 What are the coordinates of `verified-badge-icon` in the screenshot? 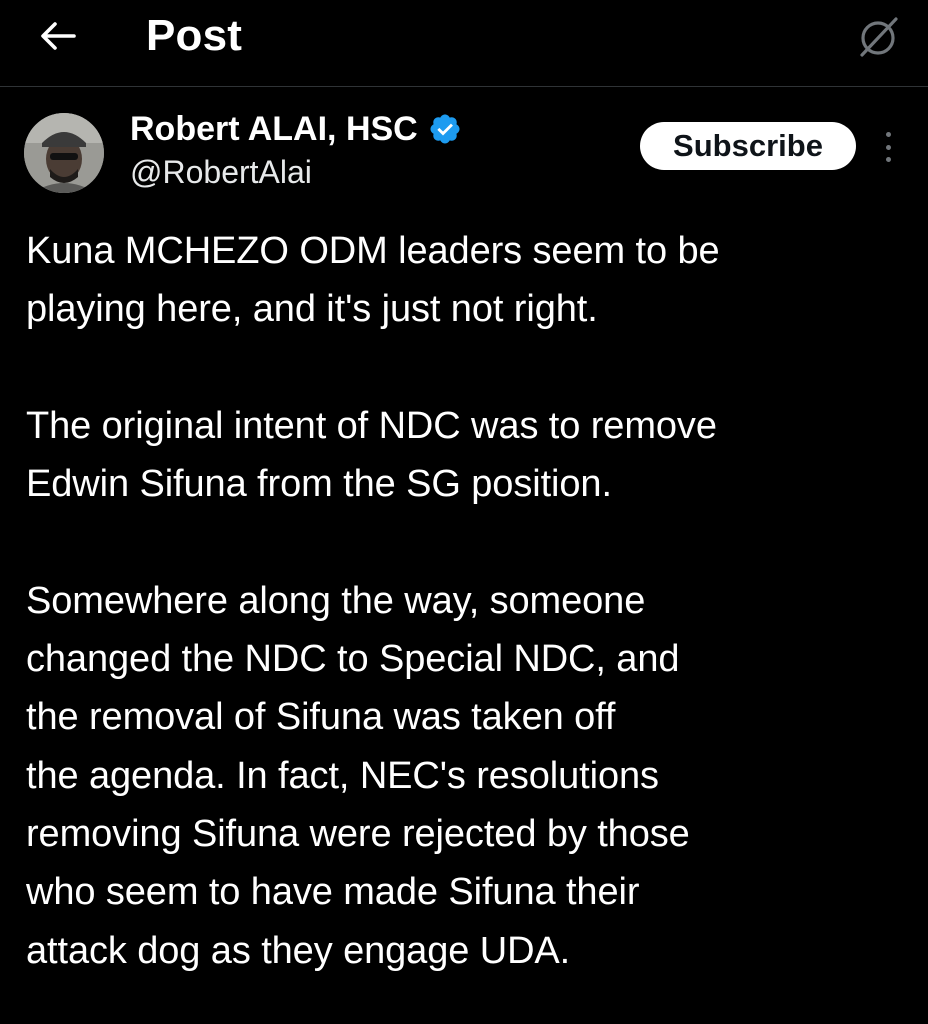 It's located at (445, 129).